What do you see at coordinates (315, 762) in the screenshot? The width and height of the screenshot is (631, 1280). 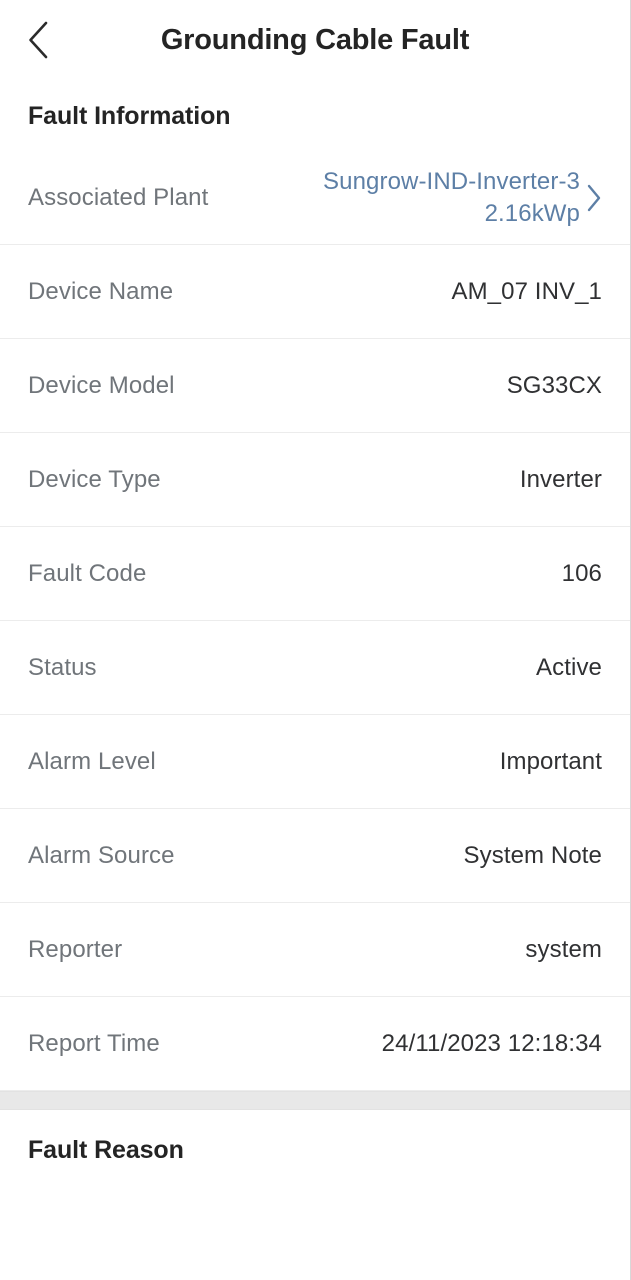 I see `info-row-alarm-level: Alarm Level Important` at bounding box center [315, 762].